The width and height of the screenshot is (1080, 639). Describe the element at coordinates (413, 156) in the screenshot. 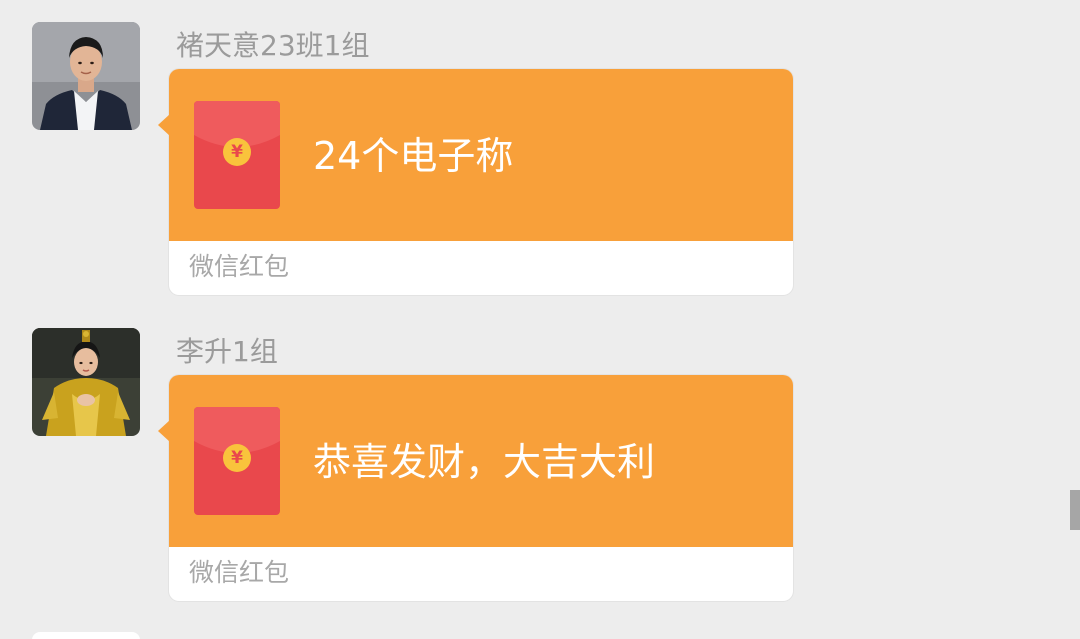

I see `red-packet-greeting: 24个电子称` at that location.